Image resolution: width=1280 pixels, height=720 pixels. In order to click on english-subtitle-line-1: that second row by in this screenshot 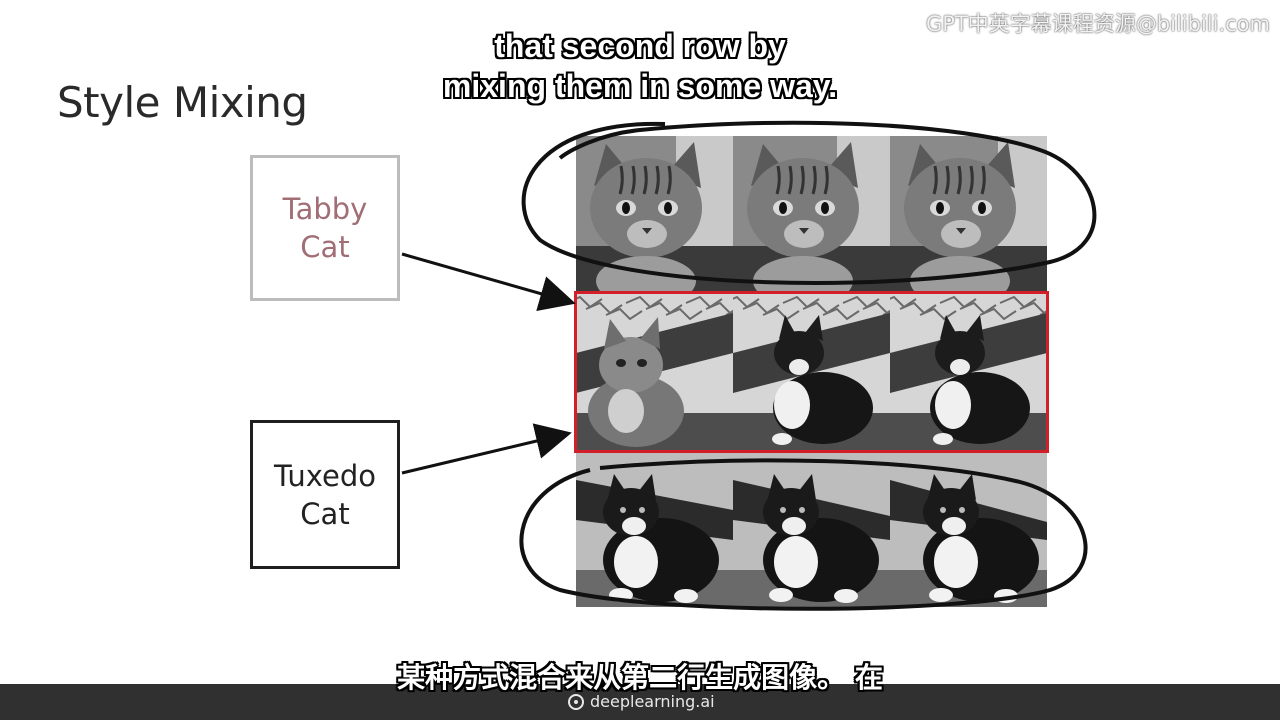, I will do `click(640, 46)`.